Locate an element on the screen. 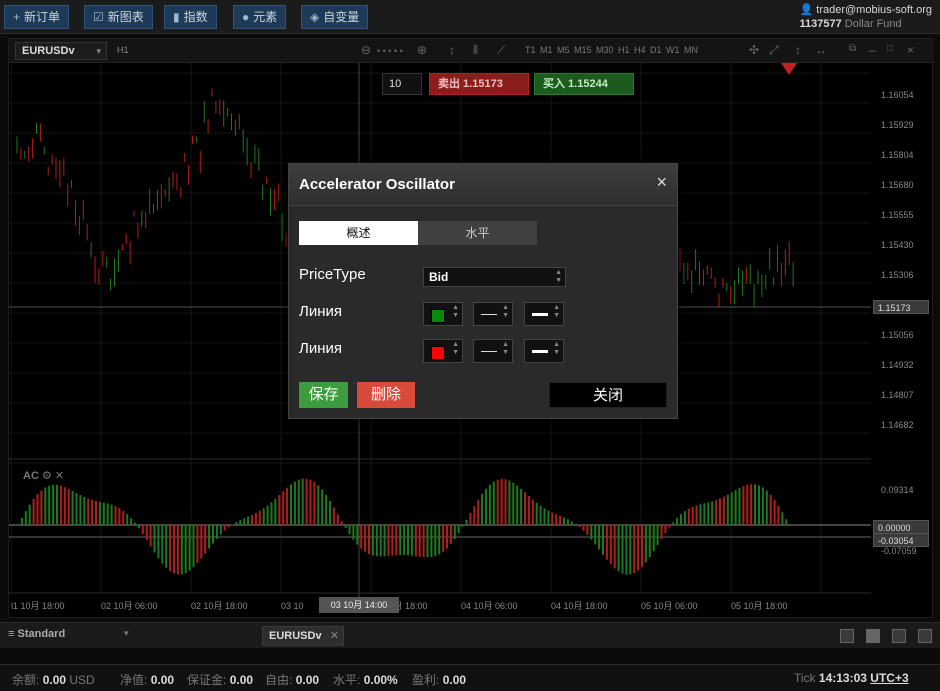 The width and height of the screenshot is (940, 691). close-button: 关闭 is located at coordinates (608, 395).